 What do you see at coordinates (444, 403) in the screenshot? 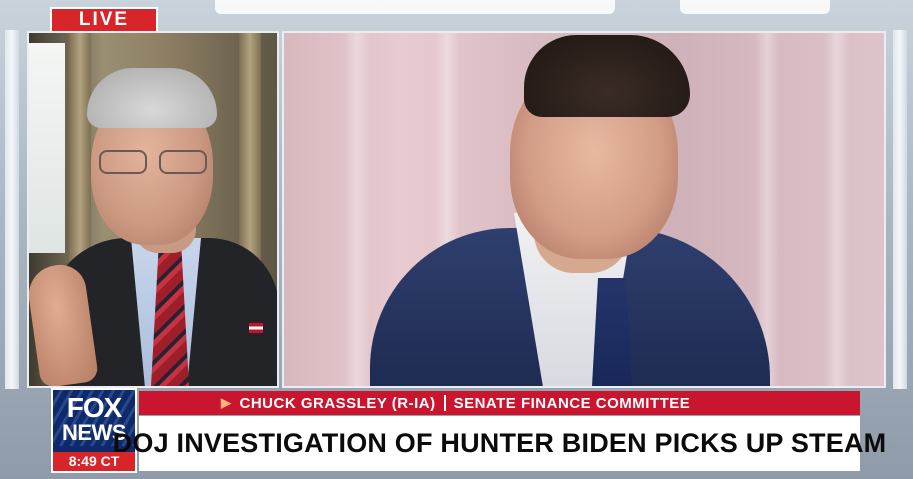
I see `divider` at bounding box center [444, 403].